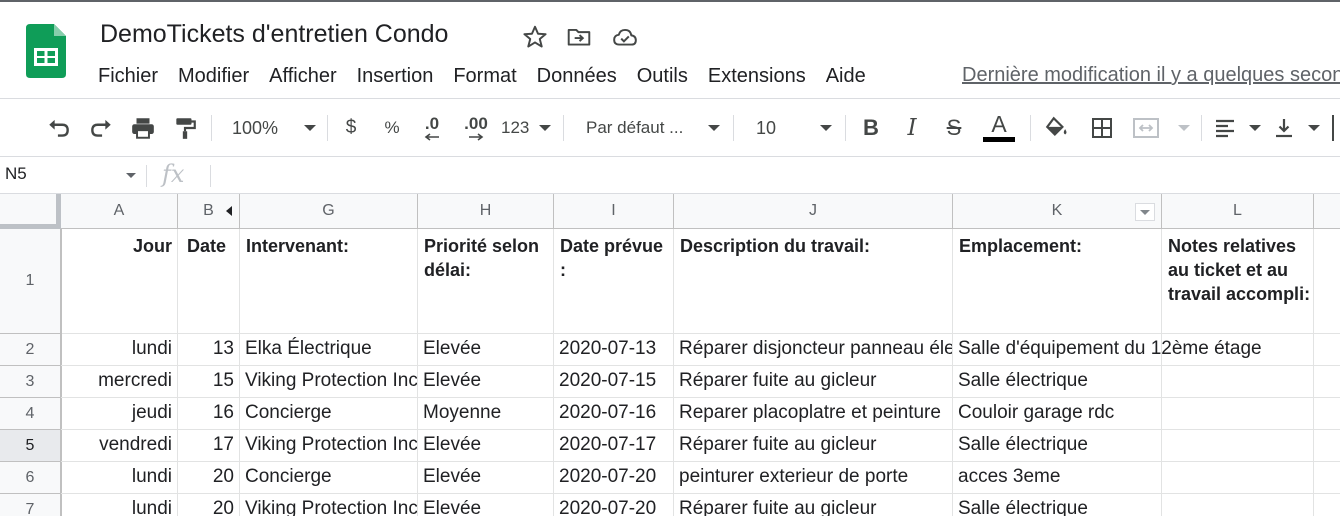 This screenshot has height=516, width=1340. What do you see at coordinates (30, 478) in the screenshot?
I see `row-header: 6` at bounding box center [30, 478].